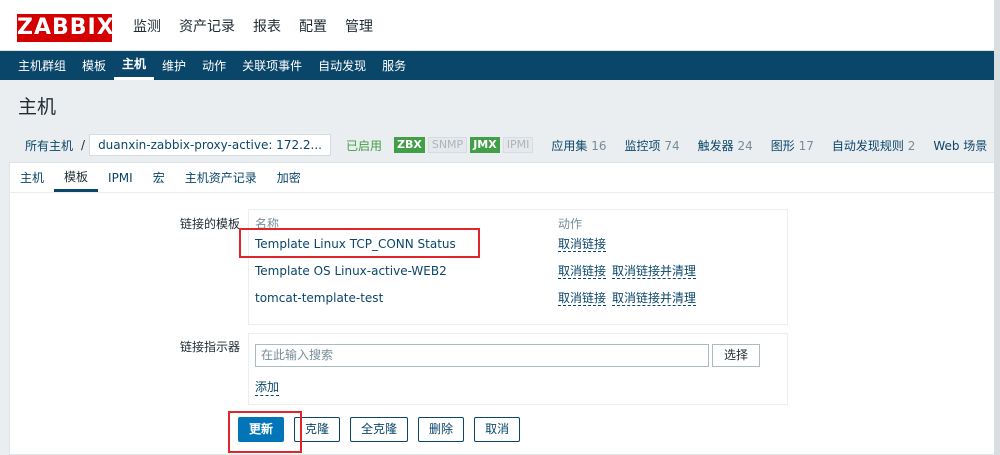 This screenshot has width=1000, height=455. I want to click on tab-macros: 宏, so click(159, 177).